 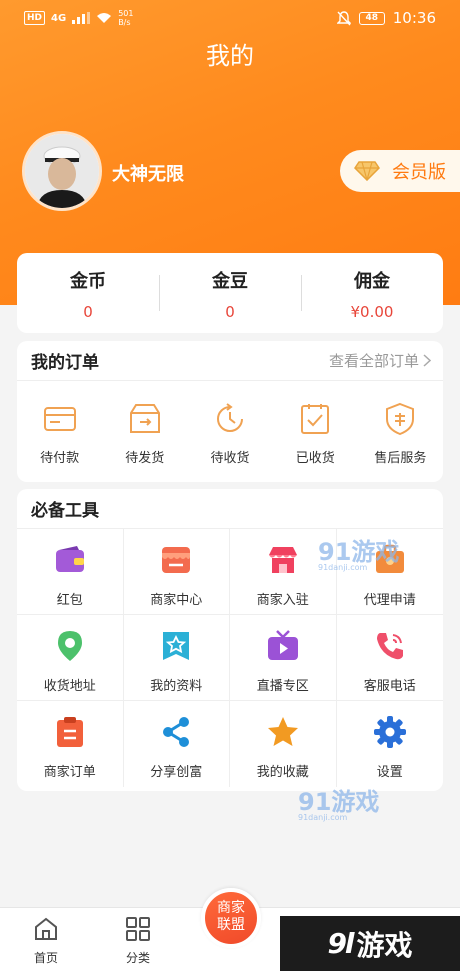 What do you see at coordinates (230, 281) in the screenshot?
I see `stat-label: 金豆` at bounding box center [230, 281].